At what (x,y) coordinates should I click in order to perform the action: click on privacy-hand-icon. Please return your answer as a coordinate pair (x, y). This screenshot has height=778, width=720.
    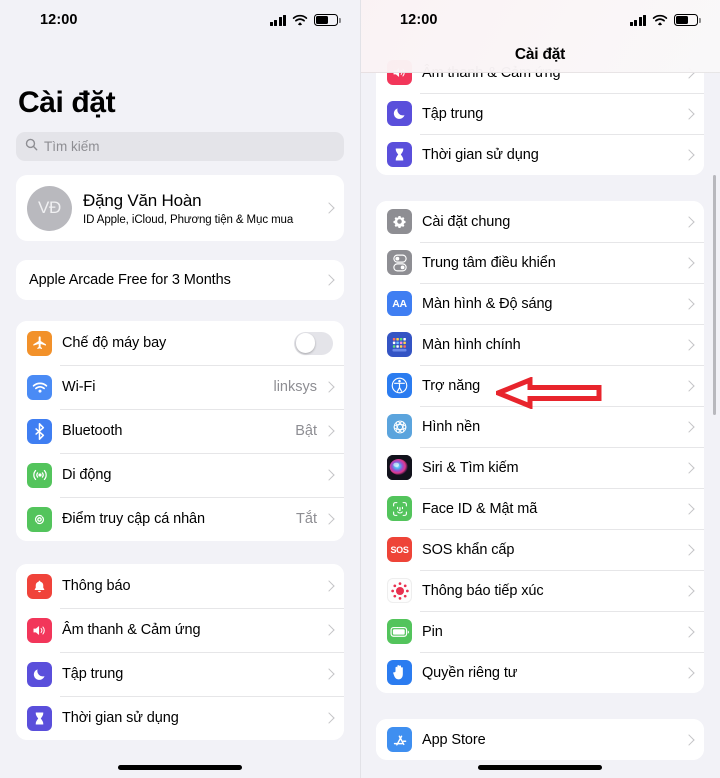
    Looking at the image, I should click on (399, 672).